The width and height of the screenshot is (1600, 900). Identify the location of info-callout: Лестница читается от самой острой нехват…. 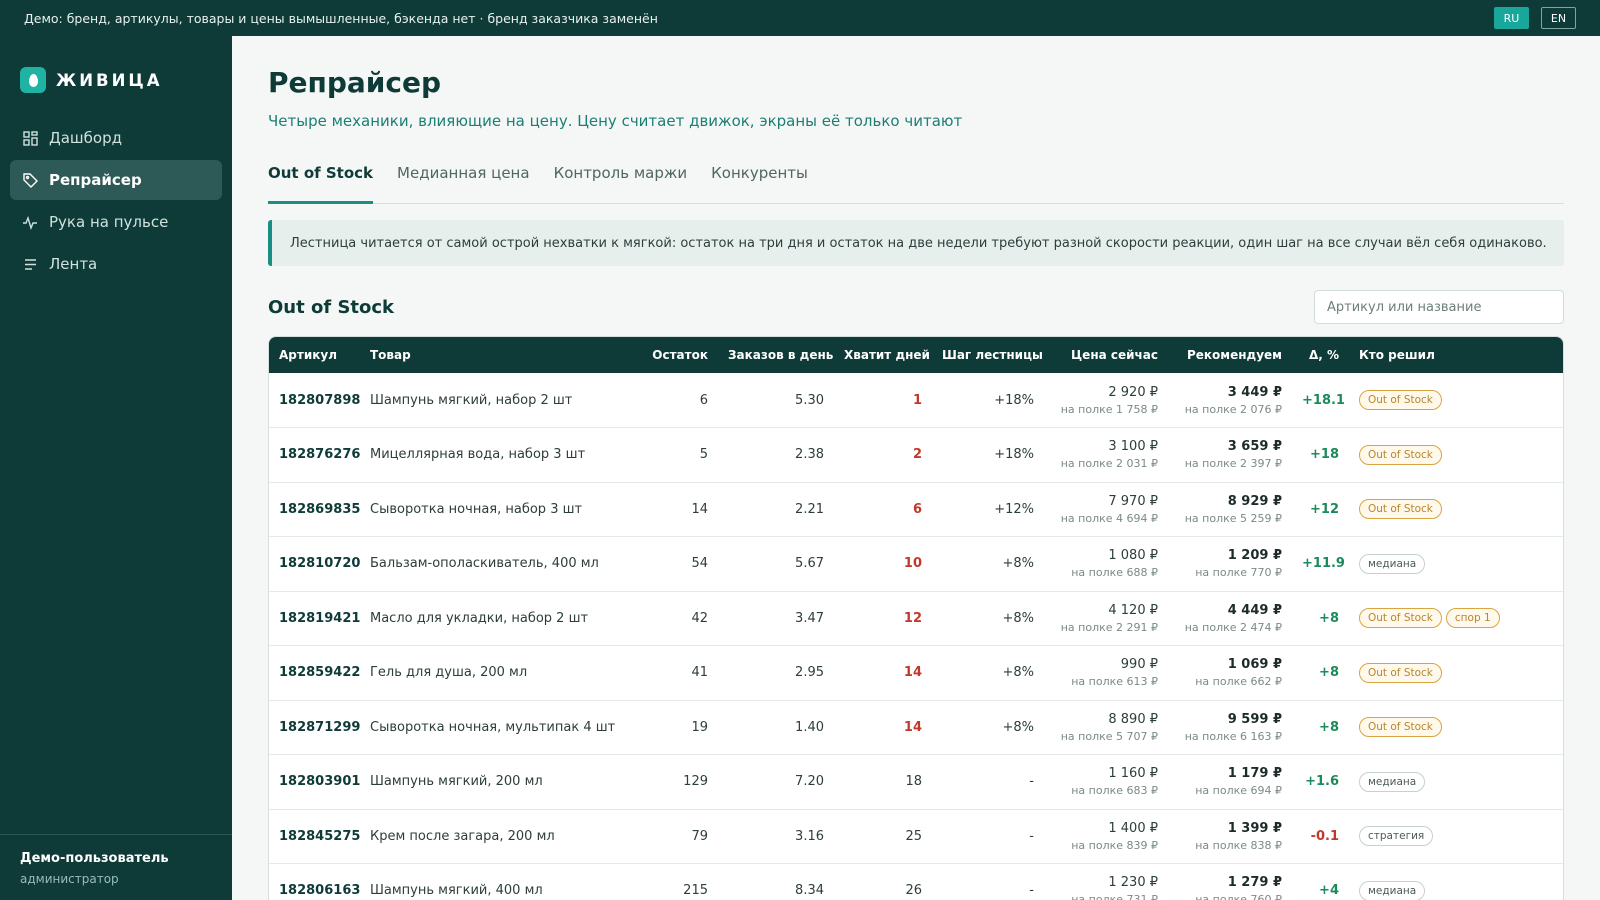
(916, 243).